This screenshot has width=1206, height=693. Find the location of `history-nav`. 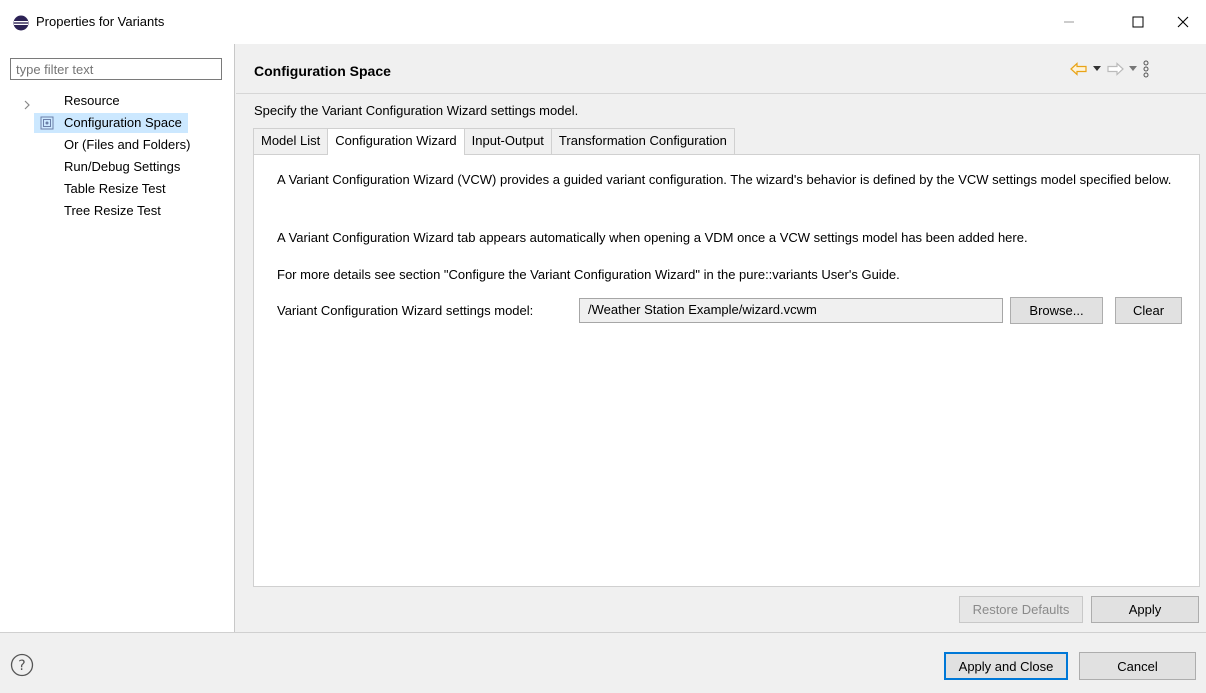

history-nav is located at coordinates (1110, 69).